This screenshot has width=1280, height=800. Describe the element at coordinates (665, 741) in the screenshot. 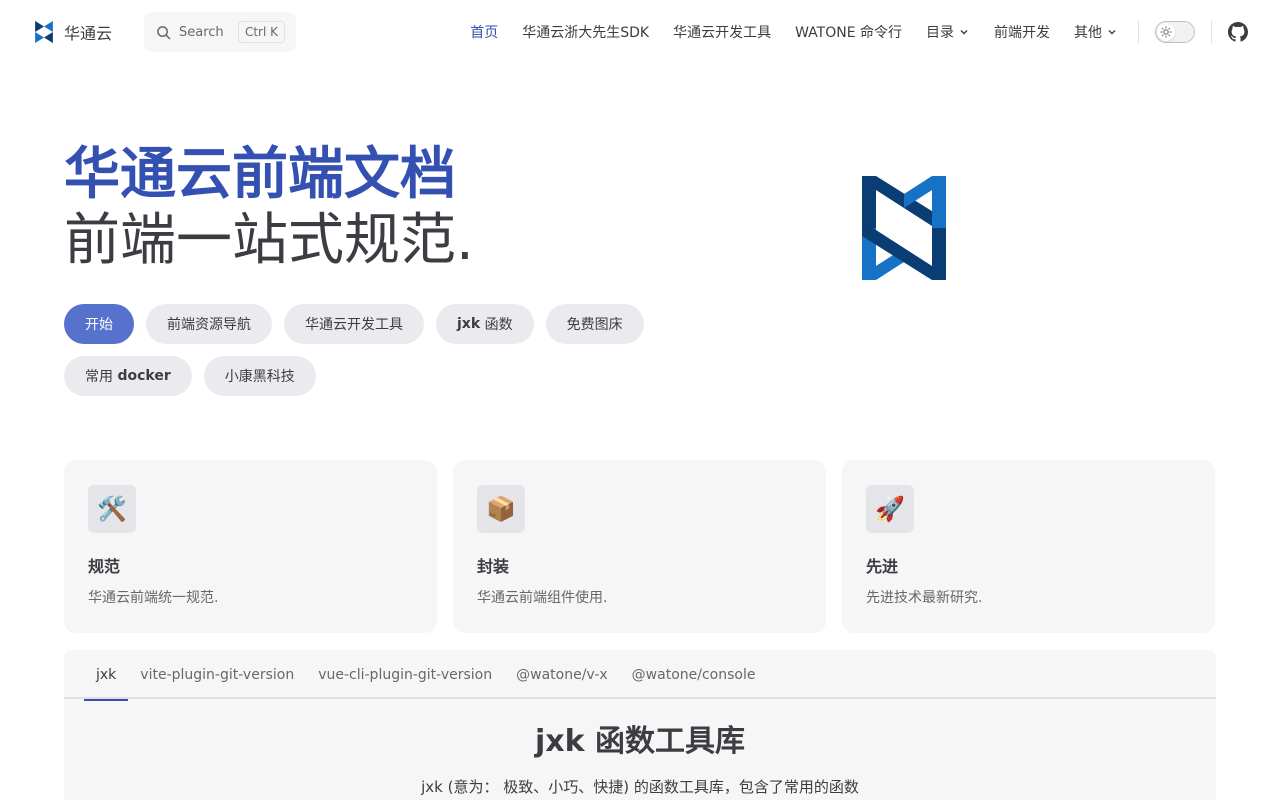

I see `doc-title-rest: 函数工具库` at that location.